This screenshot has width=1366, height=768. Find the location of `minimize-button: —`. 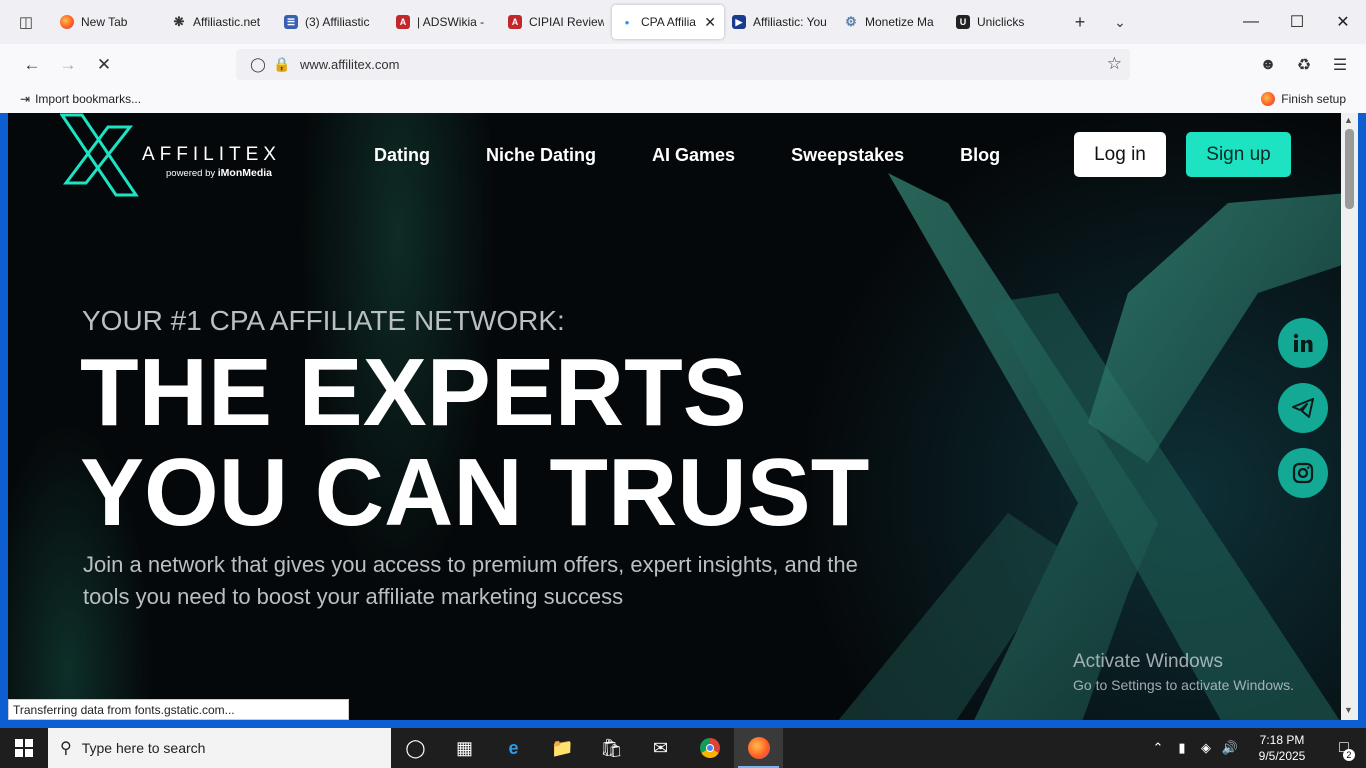

minimize-button: — is located at coordinates (1251, 22).